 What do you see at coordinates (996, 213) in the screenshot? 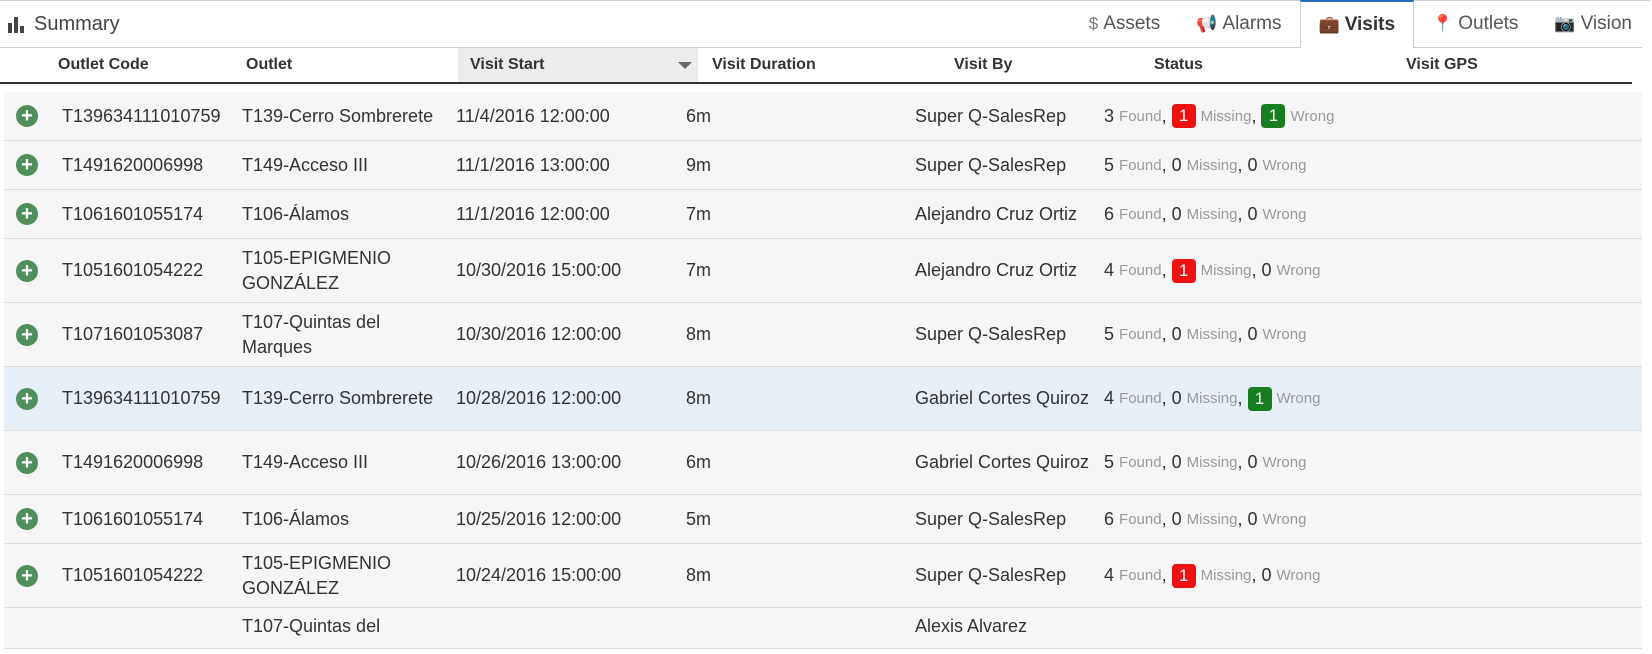
I see `cell-visit-by-text: Alejandro Cruz Ortiz` at bounding box center [996, 213].